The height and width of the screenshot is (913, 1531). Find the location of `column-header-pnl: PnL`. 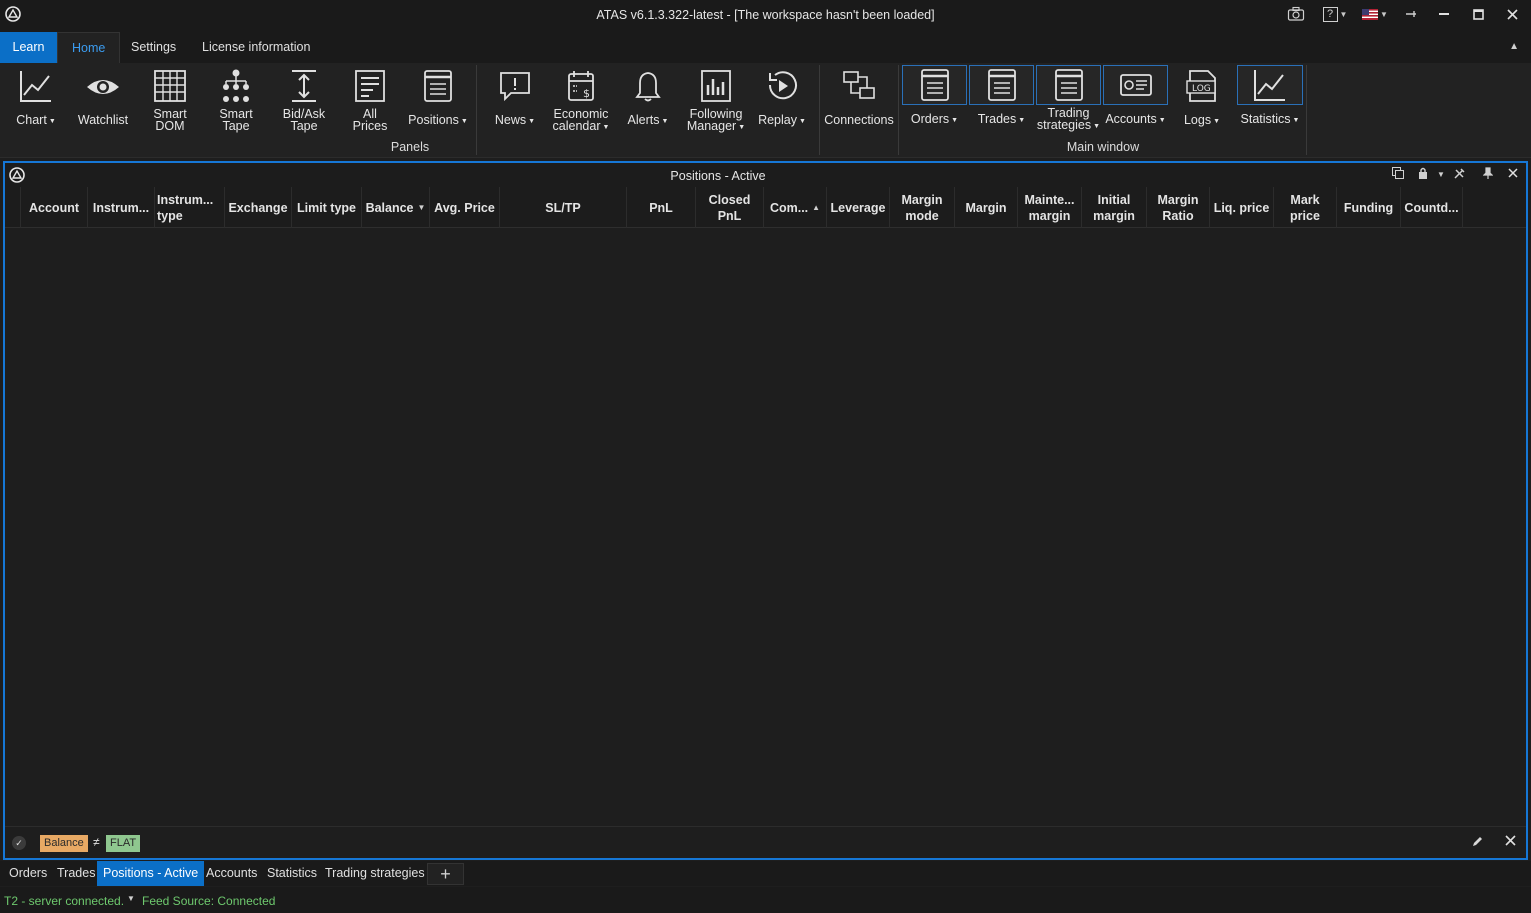

column-header-pnl: PnL is located at coordinates (661, 207).